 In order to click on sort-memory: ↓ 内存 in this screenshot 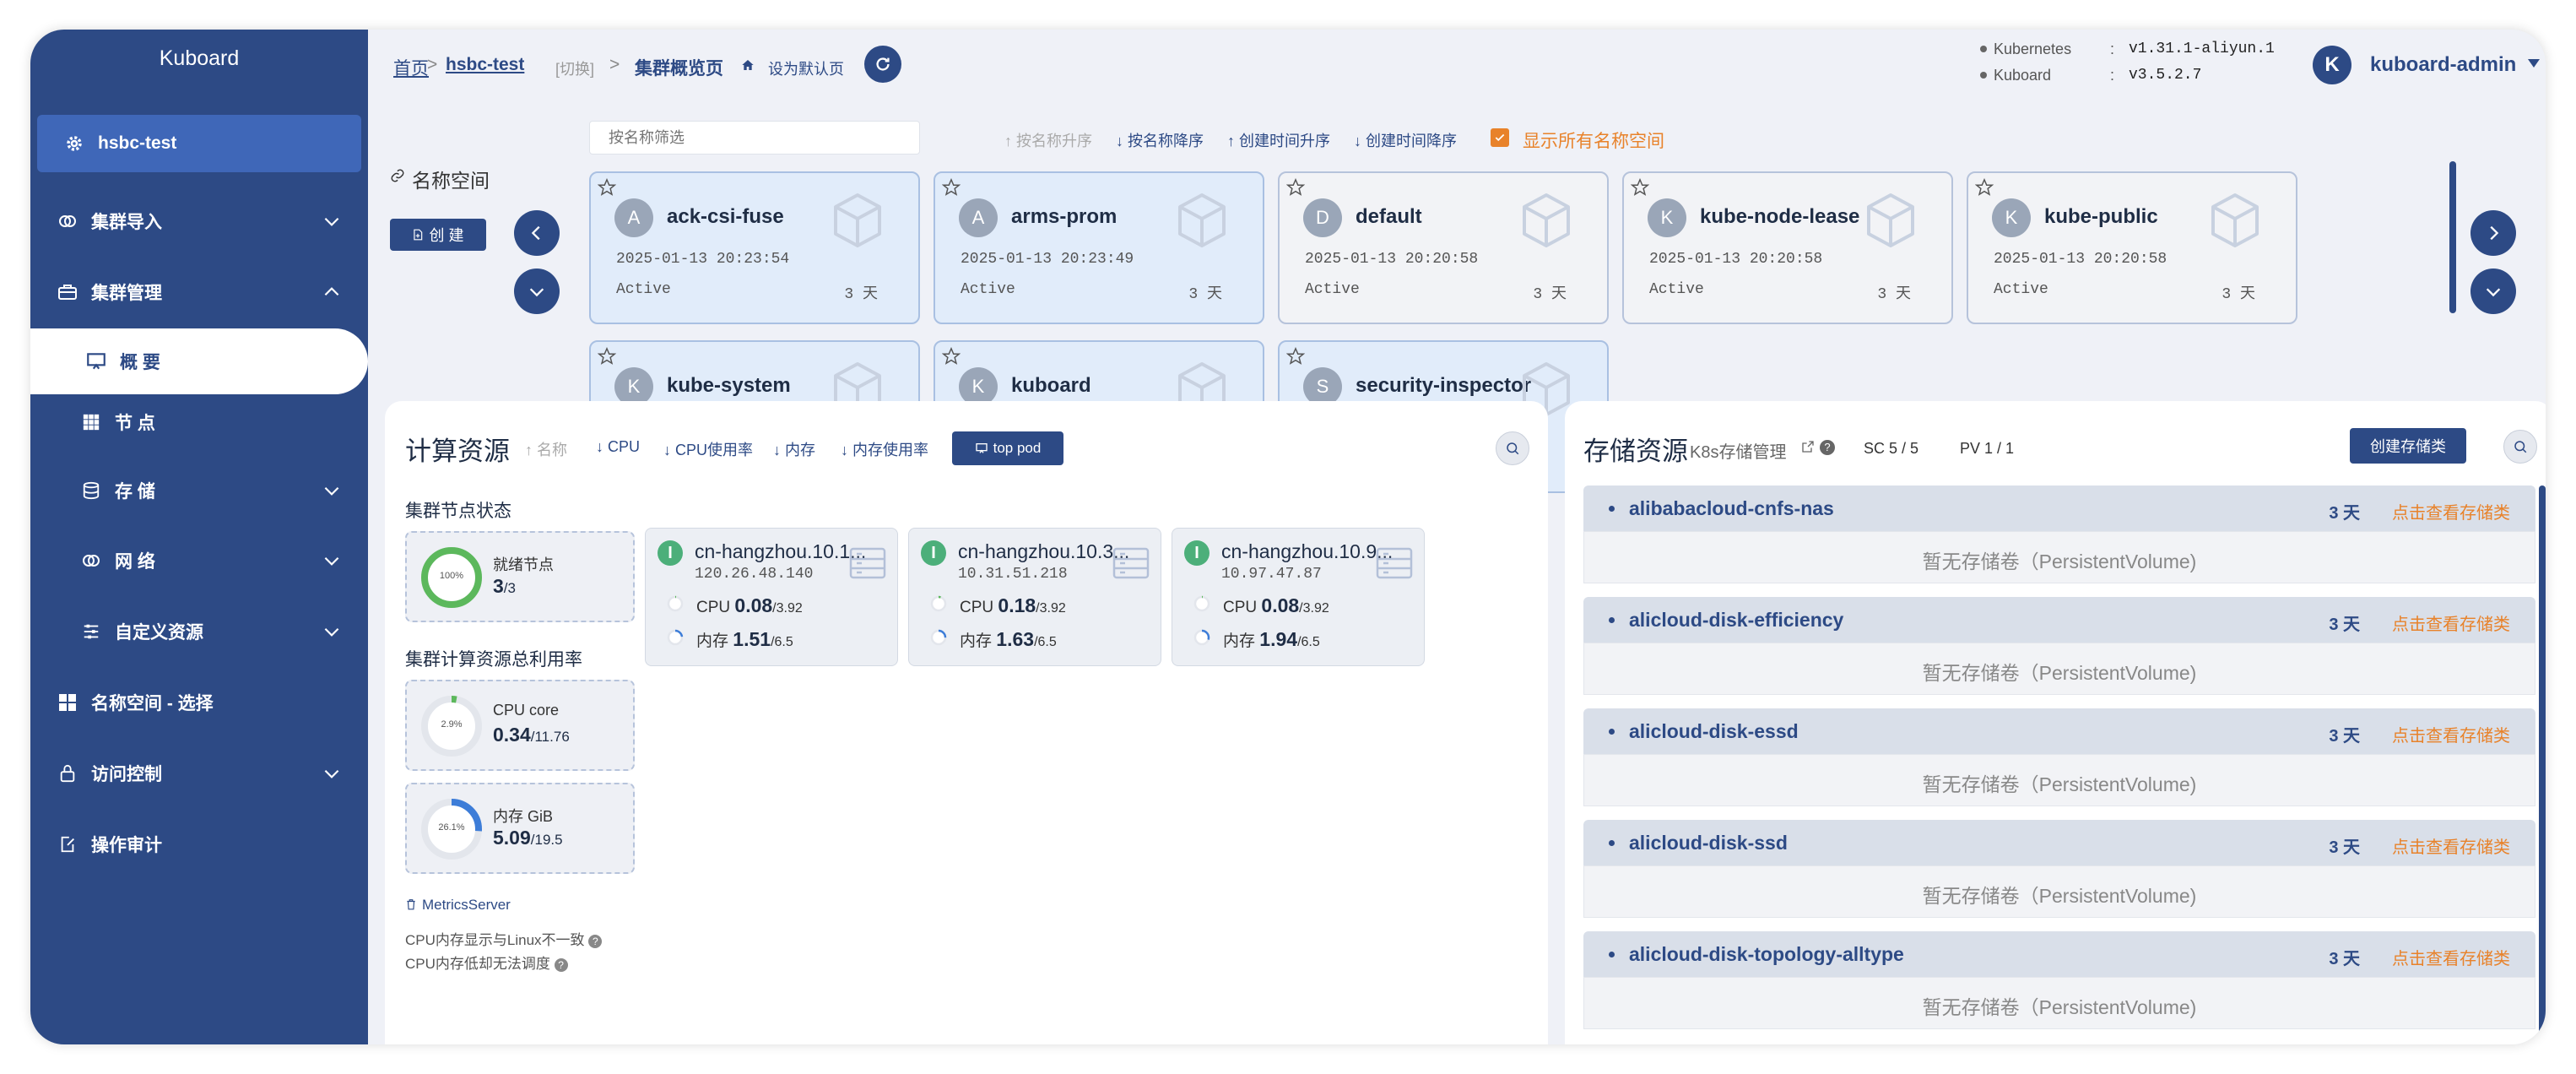, I will do `click(794, 449)`.